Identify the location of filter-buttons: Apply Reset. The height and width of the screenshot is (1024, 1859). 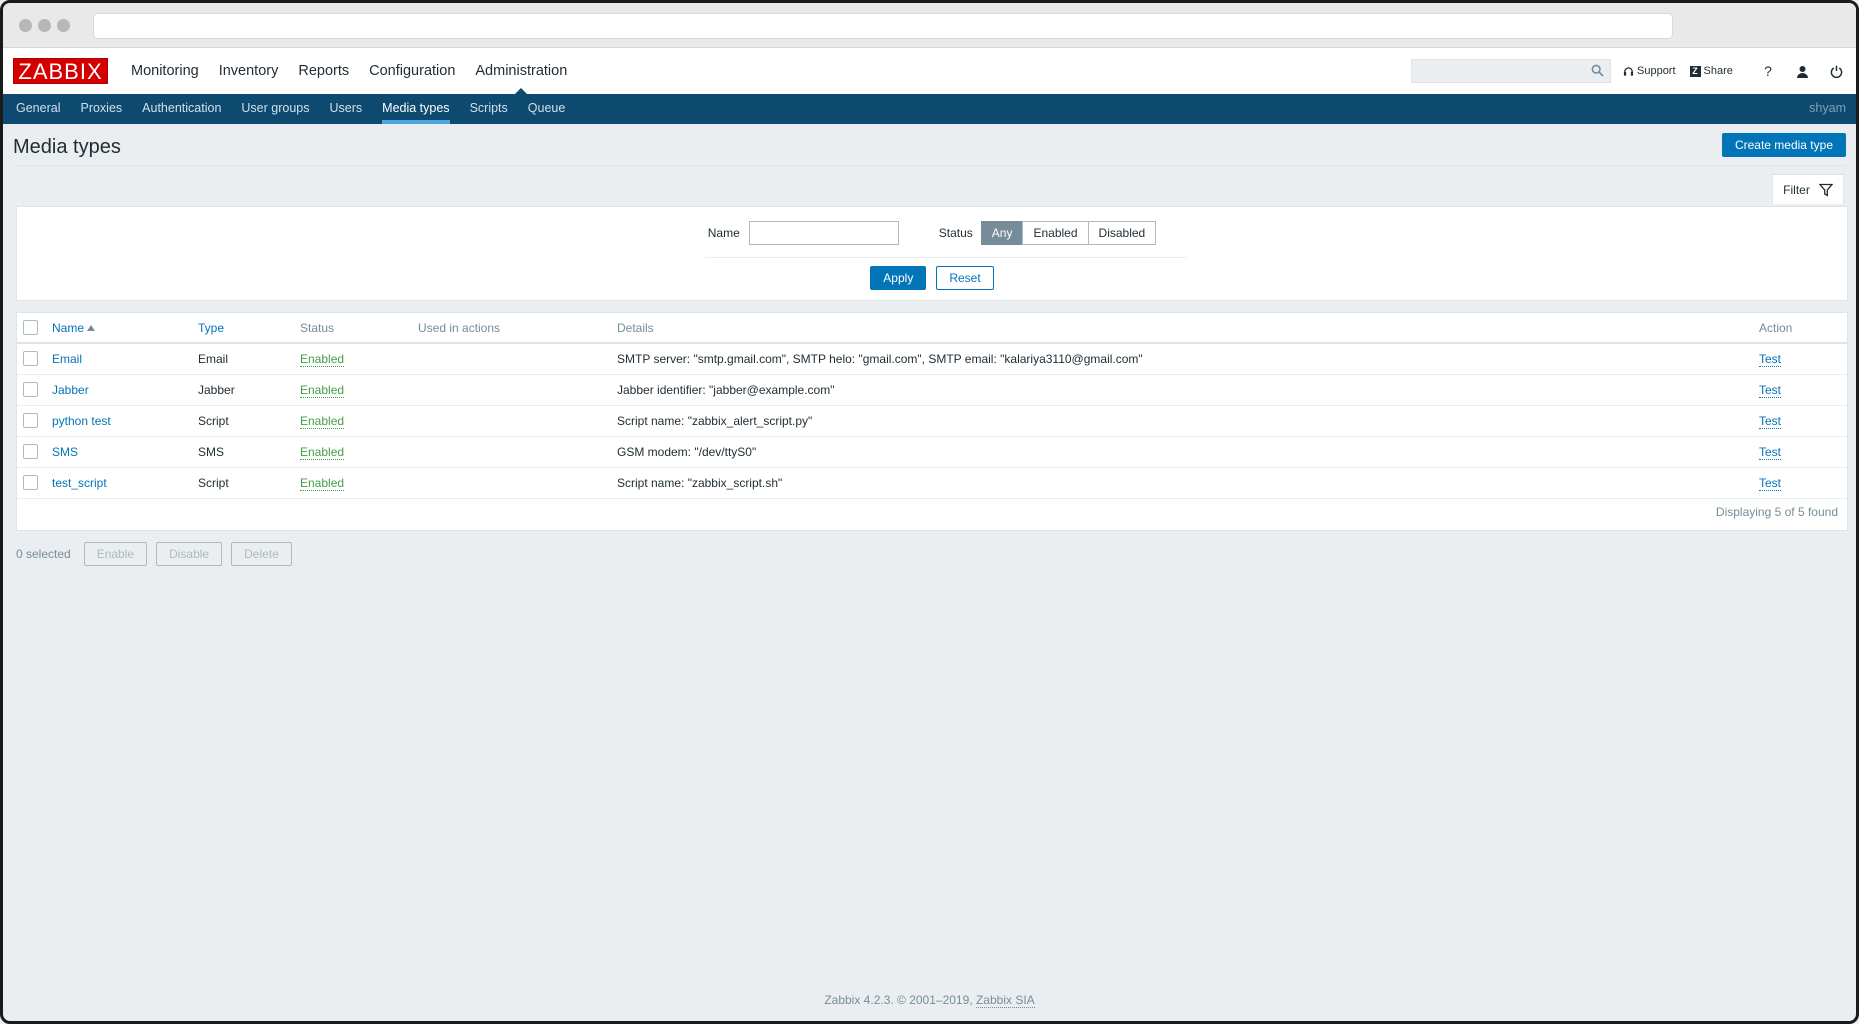
(932, 278).